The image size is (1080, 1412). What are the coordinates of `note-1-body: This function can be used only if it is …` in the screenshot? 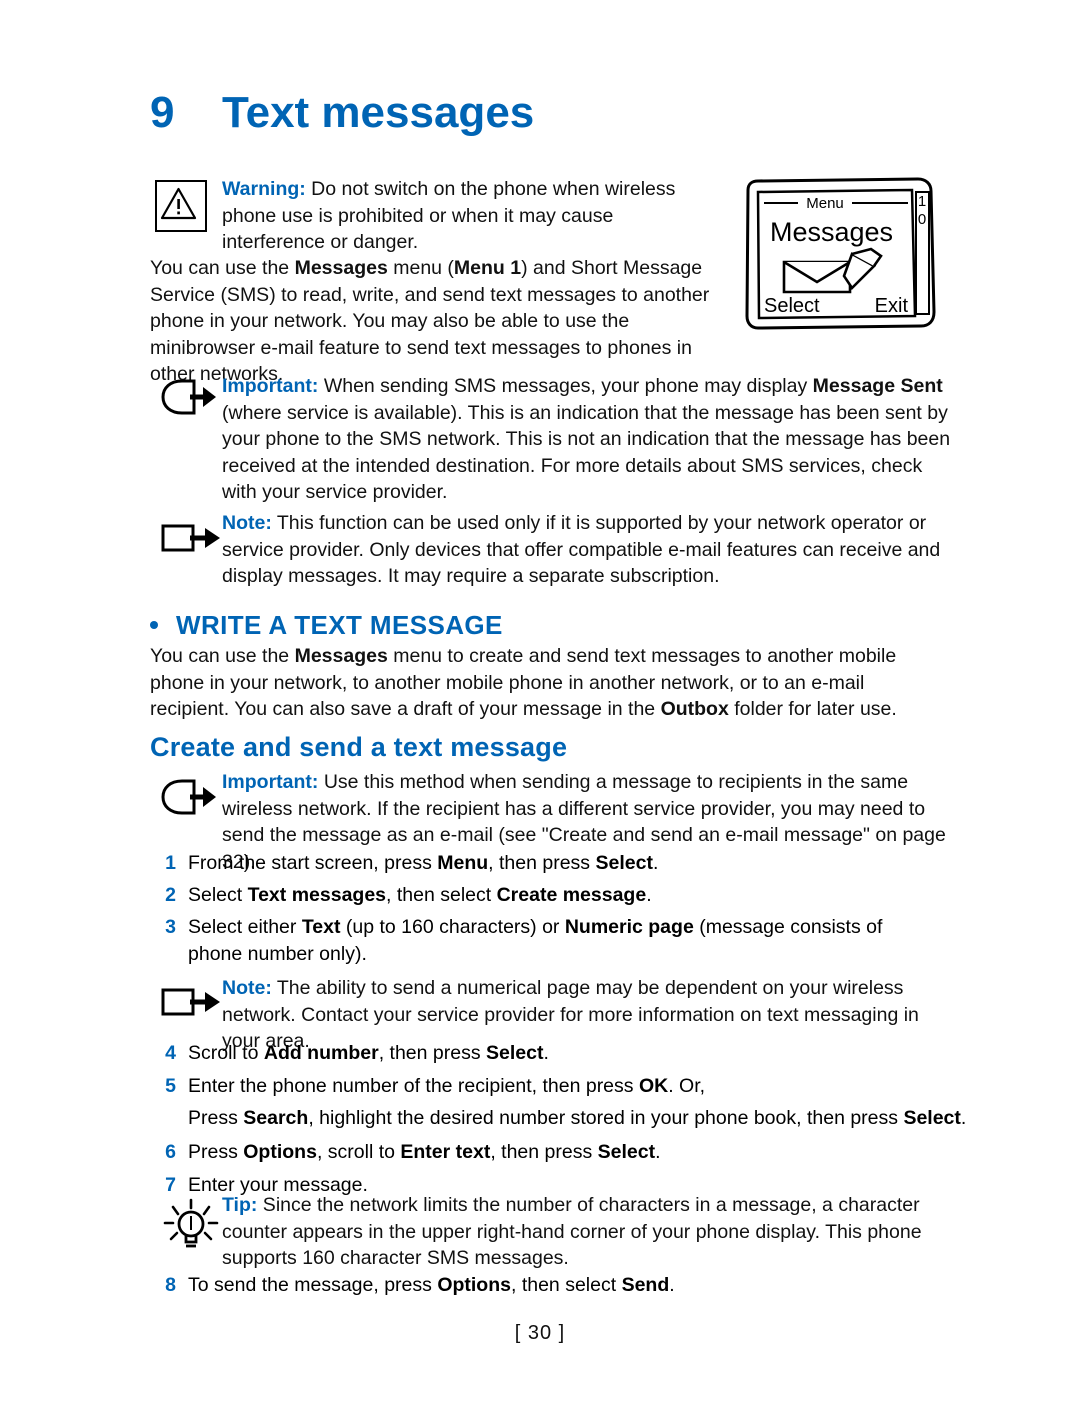 It's located at (581, 549).